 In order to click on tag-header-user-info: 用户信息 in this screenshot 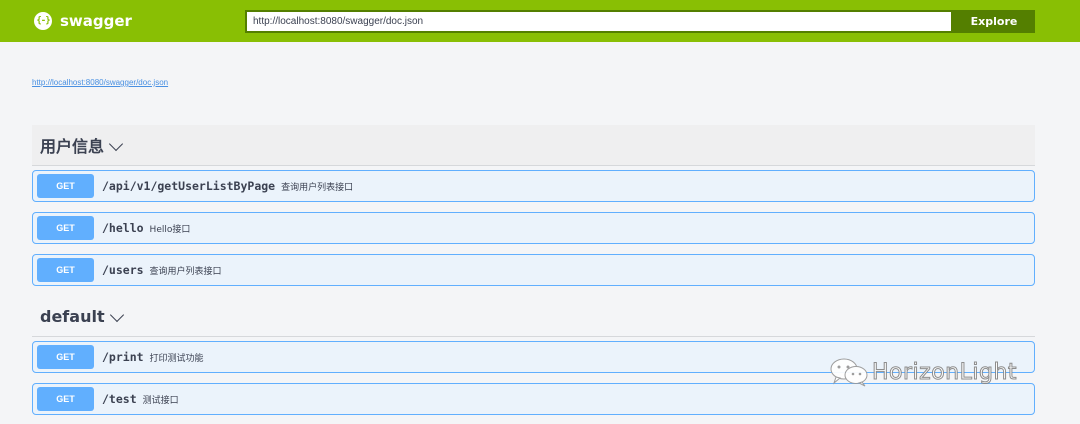, I will do `click(533, 145)`.